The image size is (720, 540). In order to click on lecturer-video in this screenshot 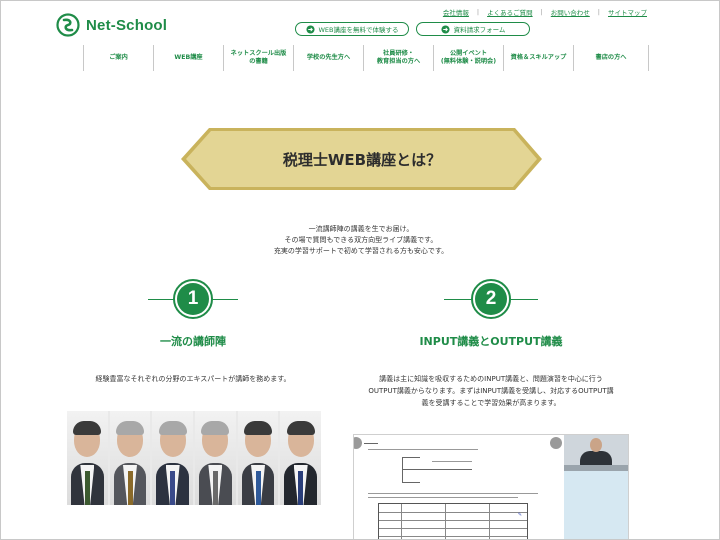, I will do `click(596, 487)`.